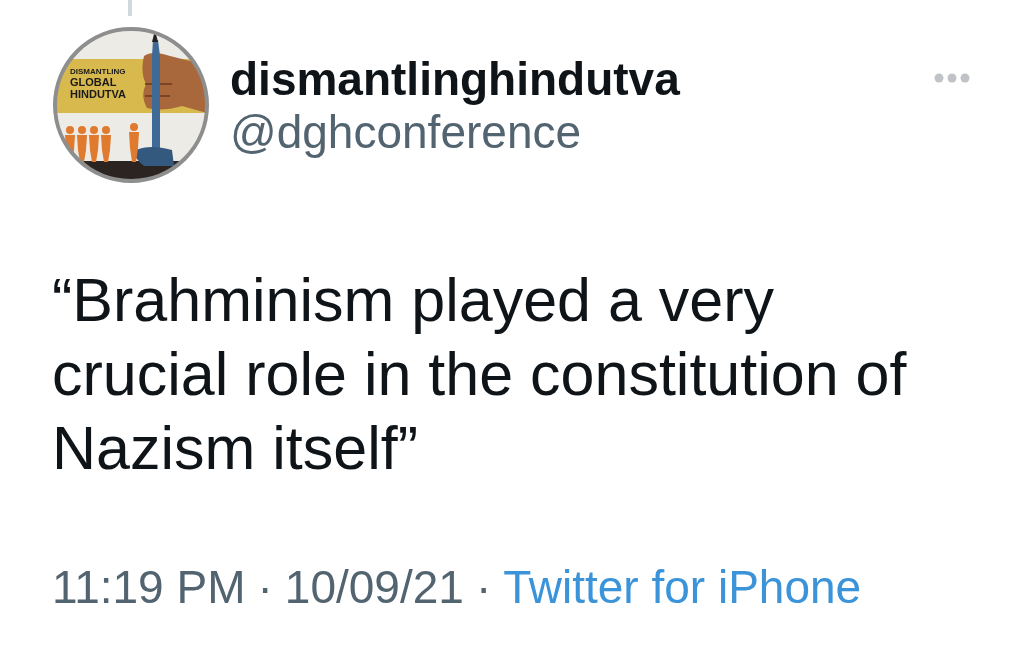 The height and width of the screenshot is (648, 1024). Describe the element at coordinates (682, 587) in the screenshot. I see `source-link: Twitter for iPhone` at that location.